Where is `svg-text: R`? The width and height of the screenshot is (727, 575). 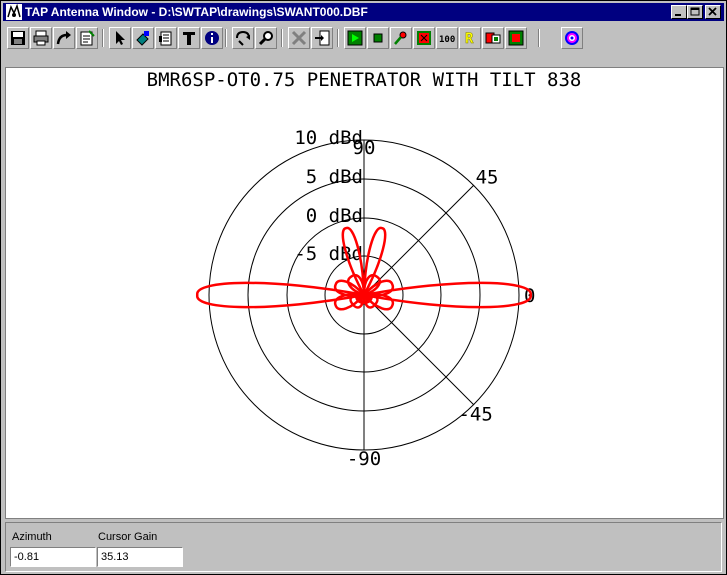 svg-text: R is located at coordinates (469, 38).